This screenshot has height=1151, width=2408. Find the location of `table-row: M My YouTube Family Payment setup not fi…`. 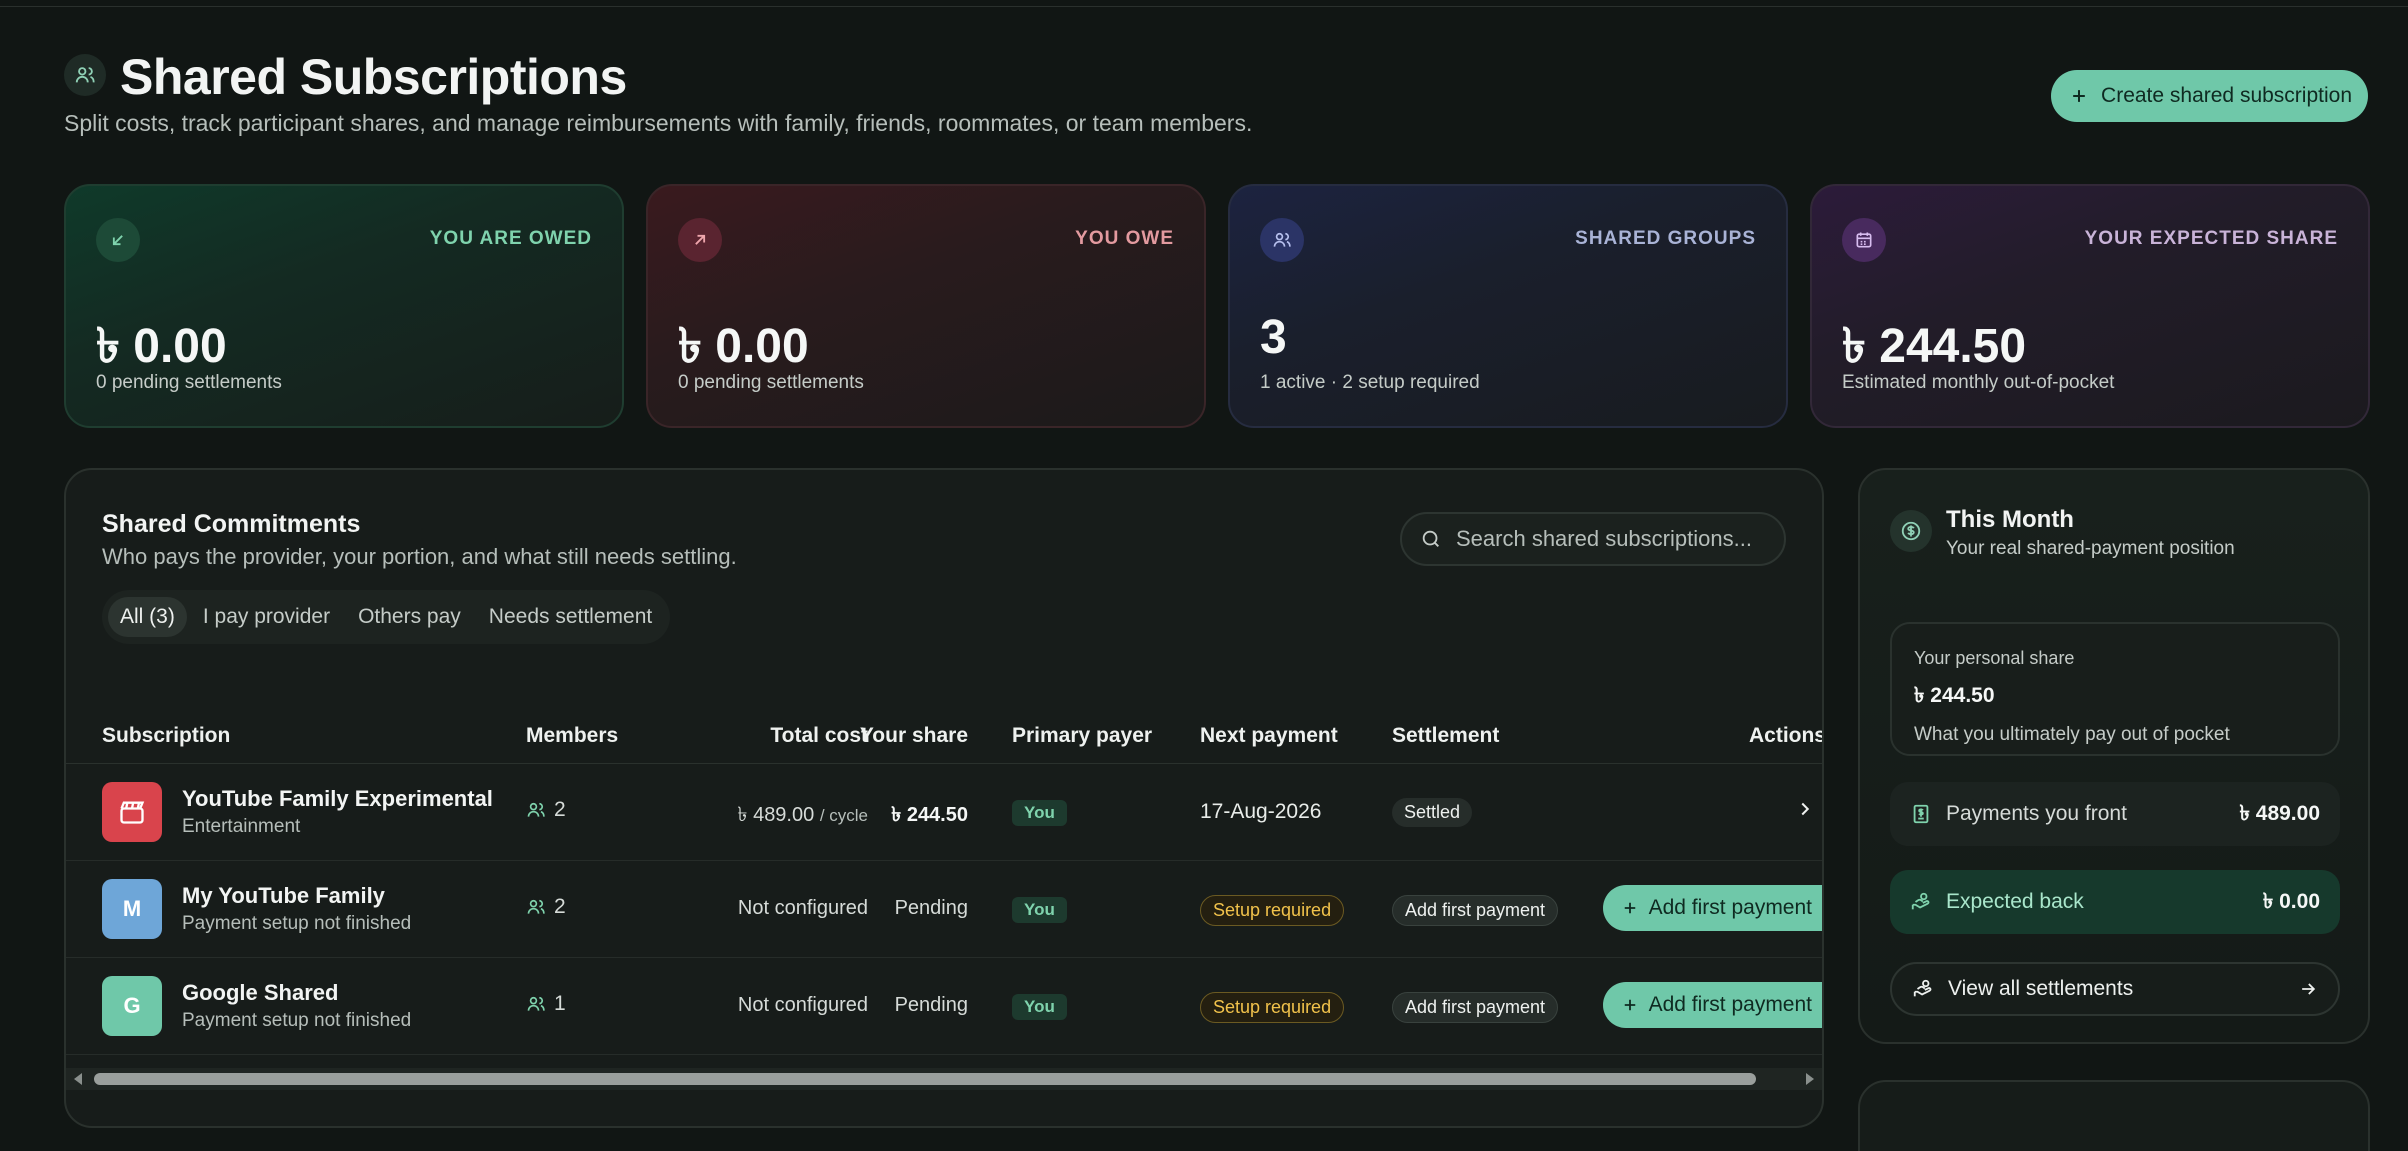

table-row: M My YouTube Family Payment setup not fi… is located at coordinates (944, 909).